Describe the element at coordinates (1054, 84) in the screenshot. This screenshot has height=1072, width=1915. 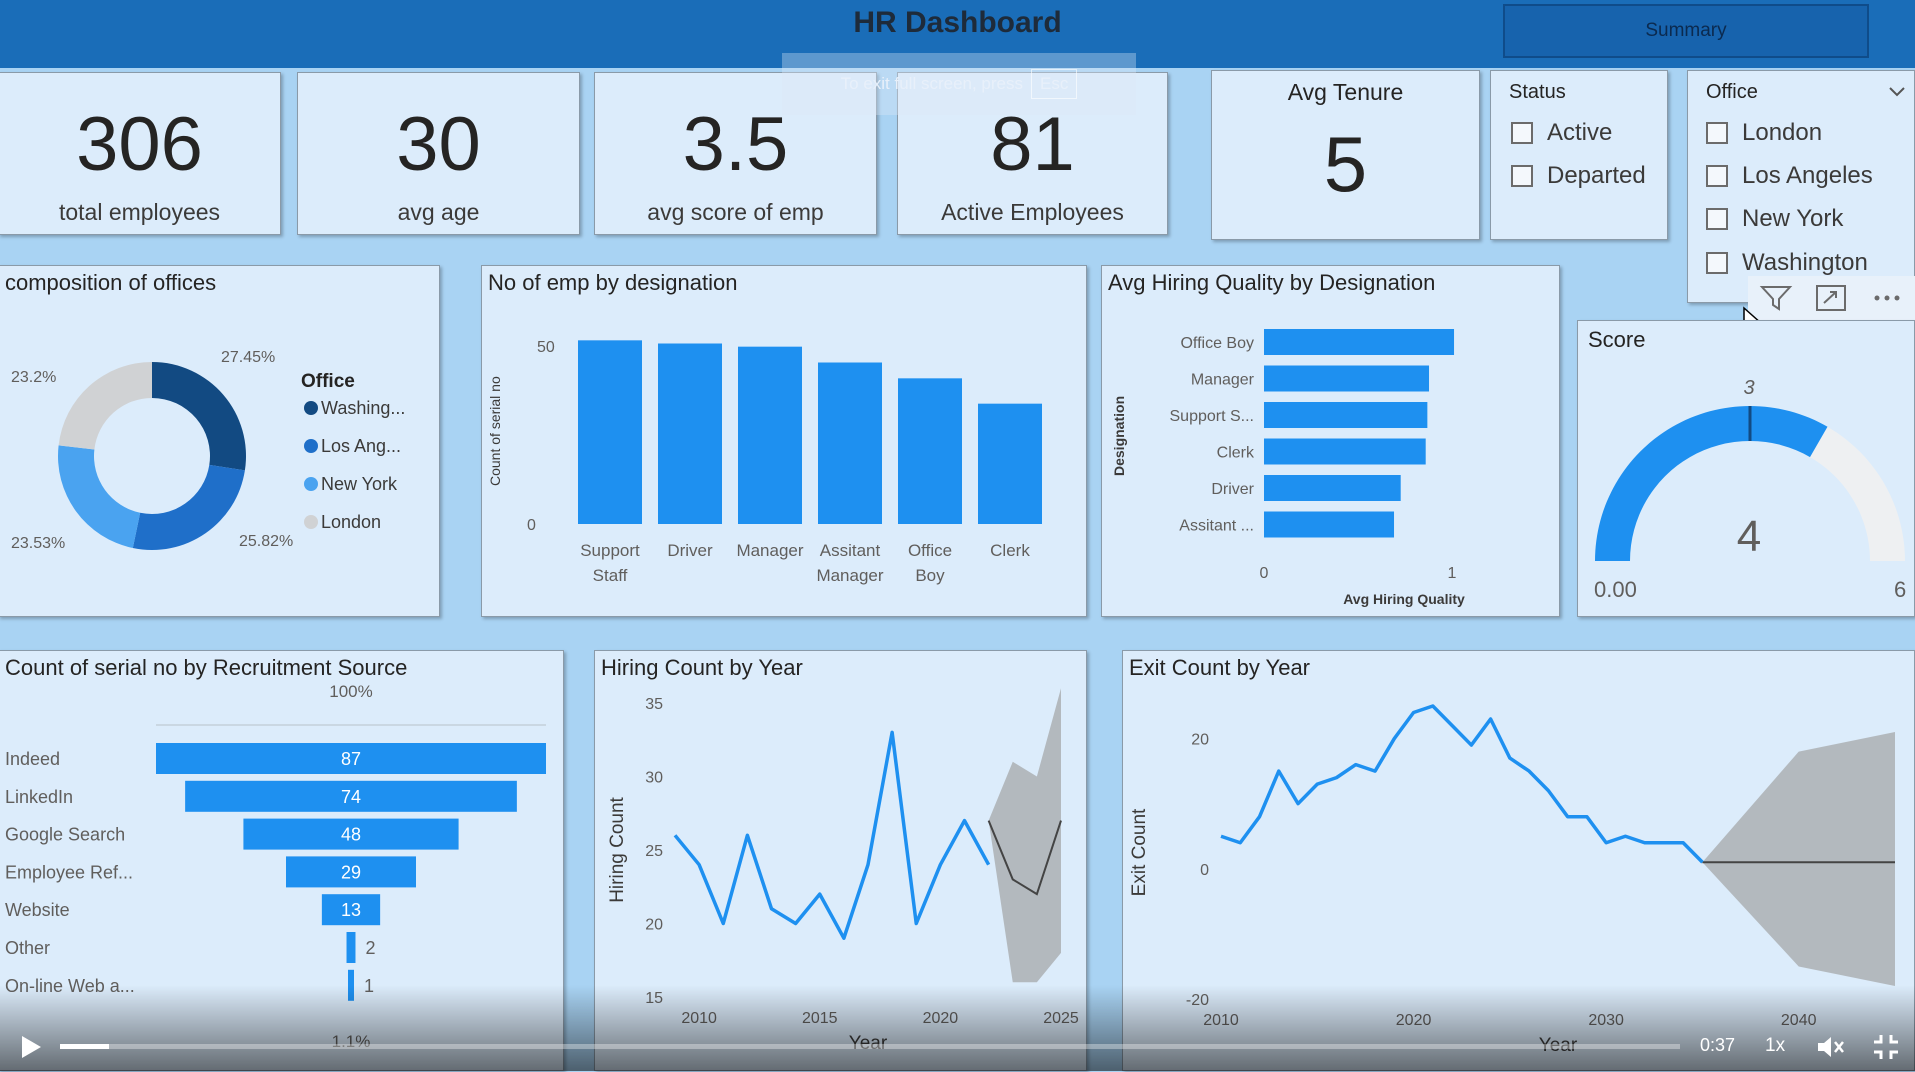
I see `esc-key-label: Esc` at that location.